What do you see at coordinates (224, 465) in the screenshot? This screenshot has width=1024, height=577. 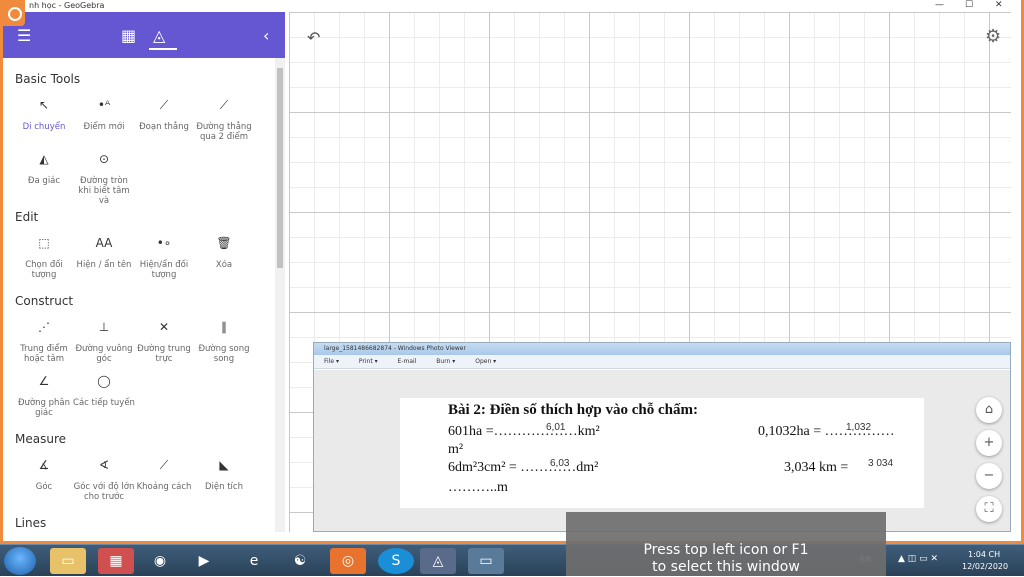 I see `area-icon: ◣` at bounding box center [224, 465].